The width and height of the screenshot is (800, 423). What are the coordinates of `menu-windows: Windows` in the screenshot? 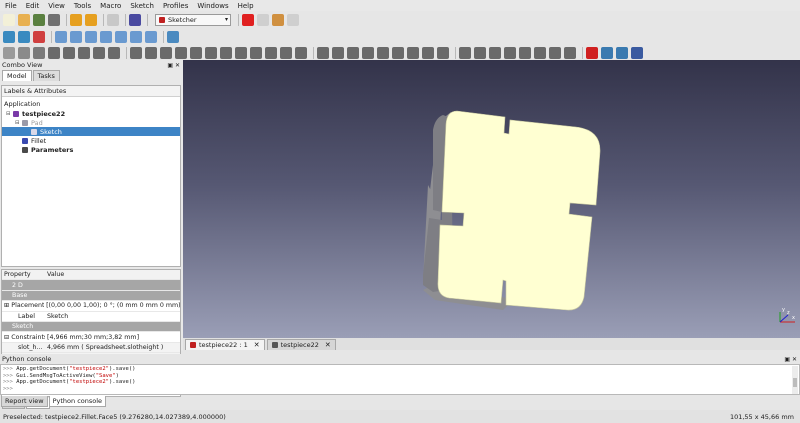 It's located at (212, 6).